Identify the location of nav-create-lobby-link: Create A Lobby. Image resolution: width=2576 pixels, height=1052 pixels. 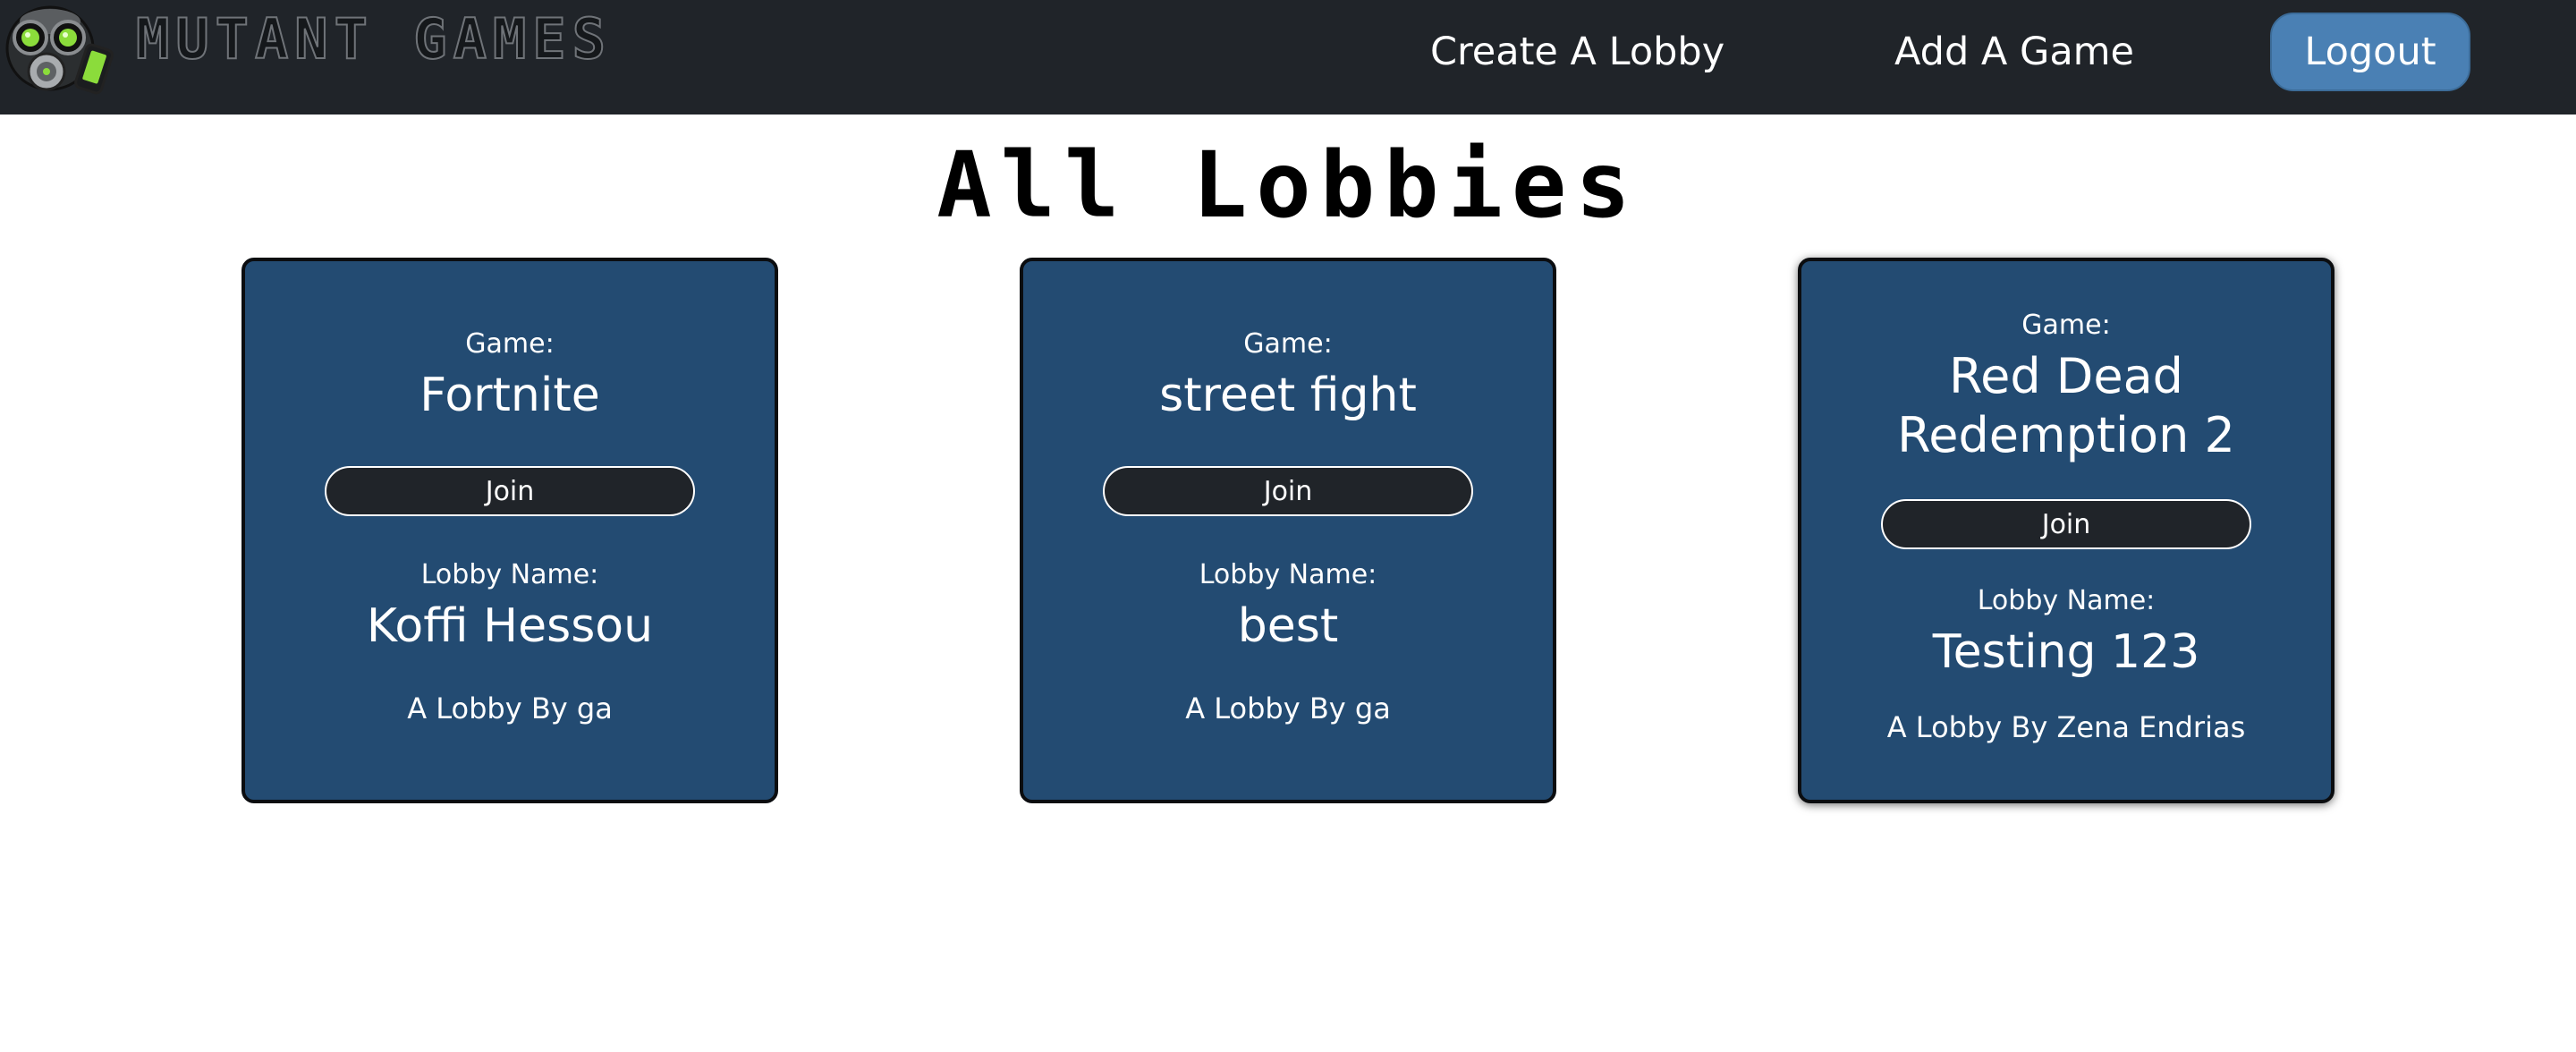
(1577, 52).